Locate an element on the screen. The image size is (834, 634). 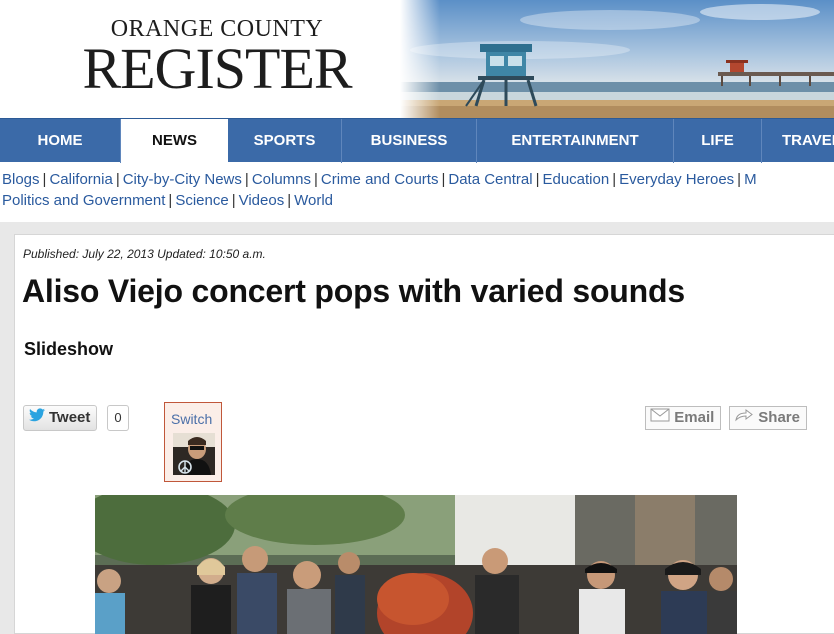
tweet-count: 0 is located at coordinates (118, 418).